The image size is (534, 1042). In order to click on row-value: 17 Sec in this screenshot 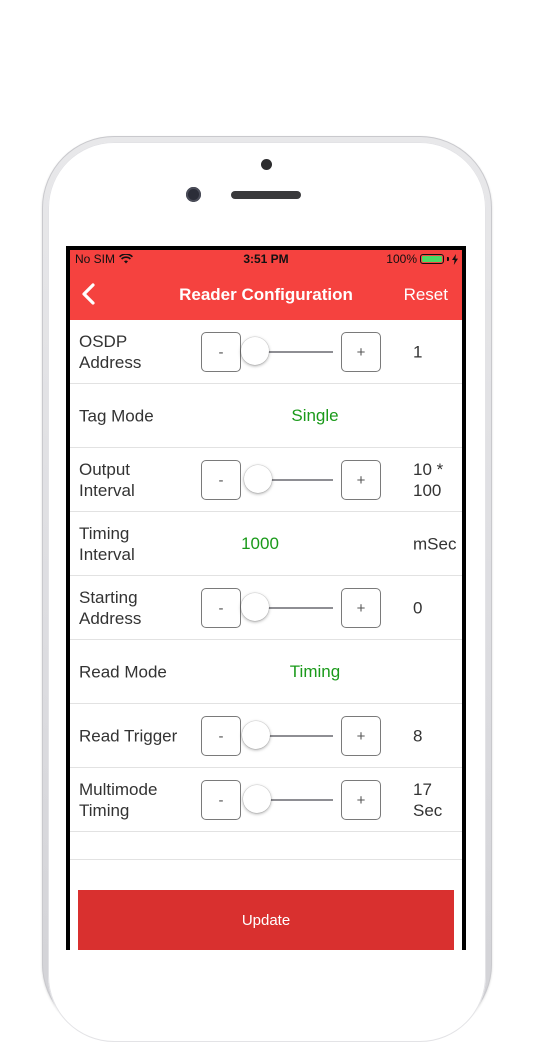, I will do `click(428, 800)`.